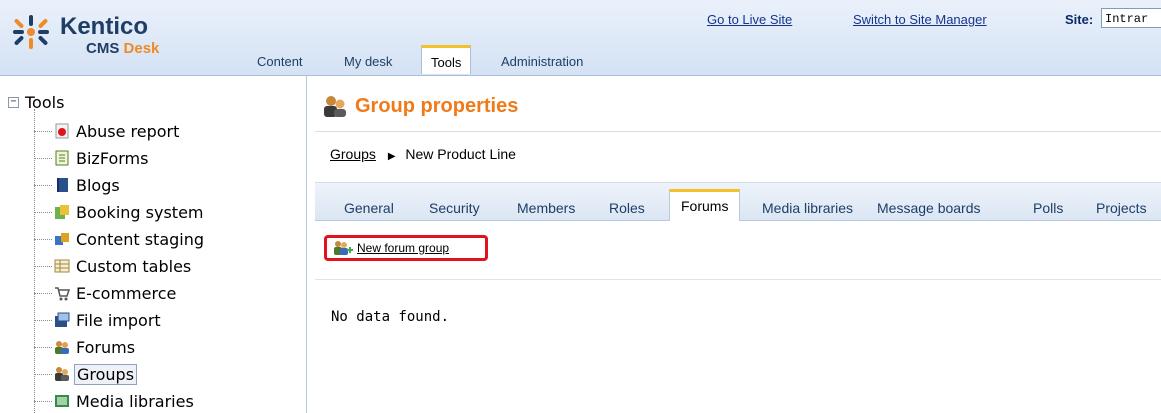 The image size is (1161, 413). I want to click on breadcrumb-arrow-icon: ▶, so click(391, 156).